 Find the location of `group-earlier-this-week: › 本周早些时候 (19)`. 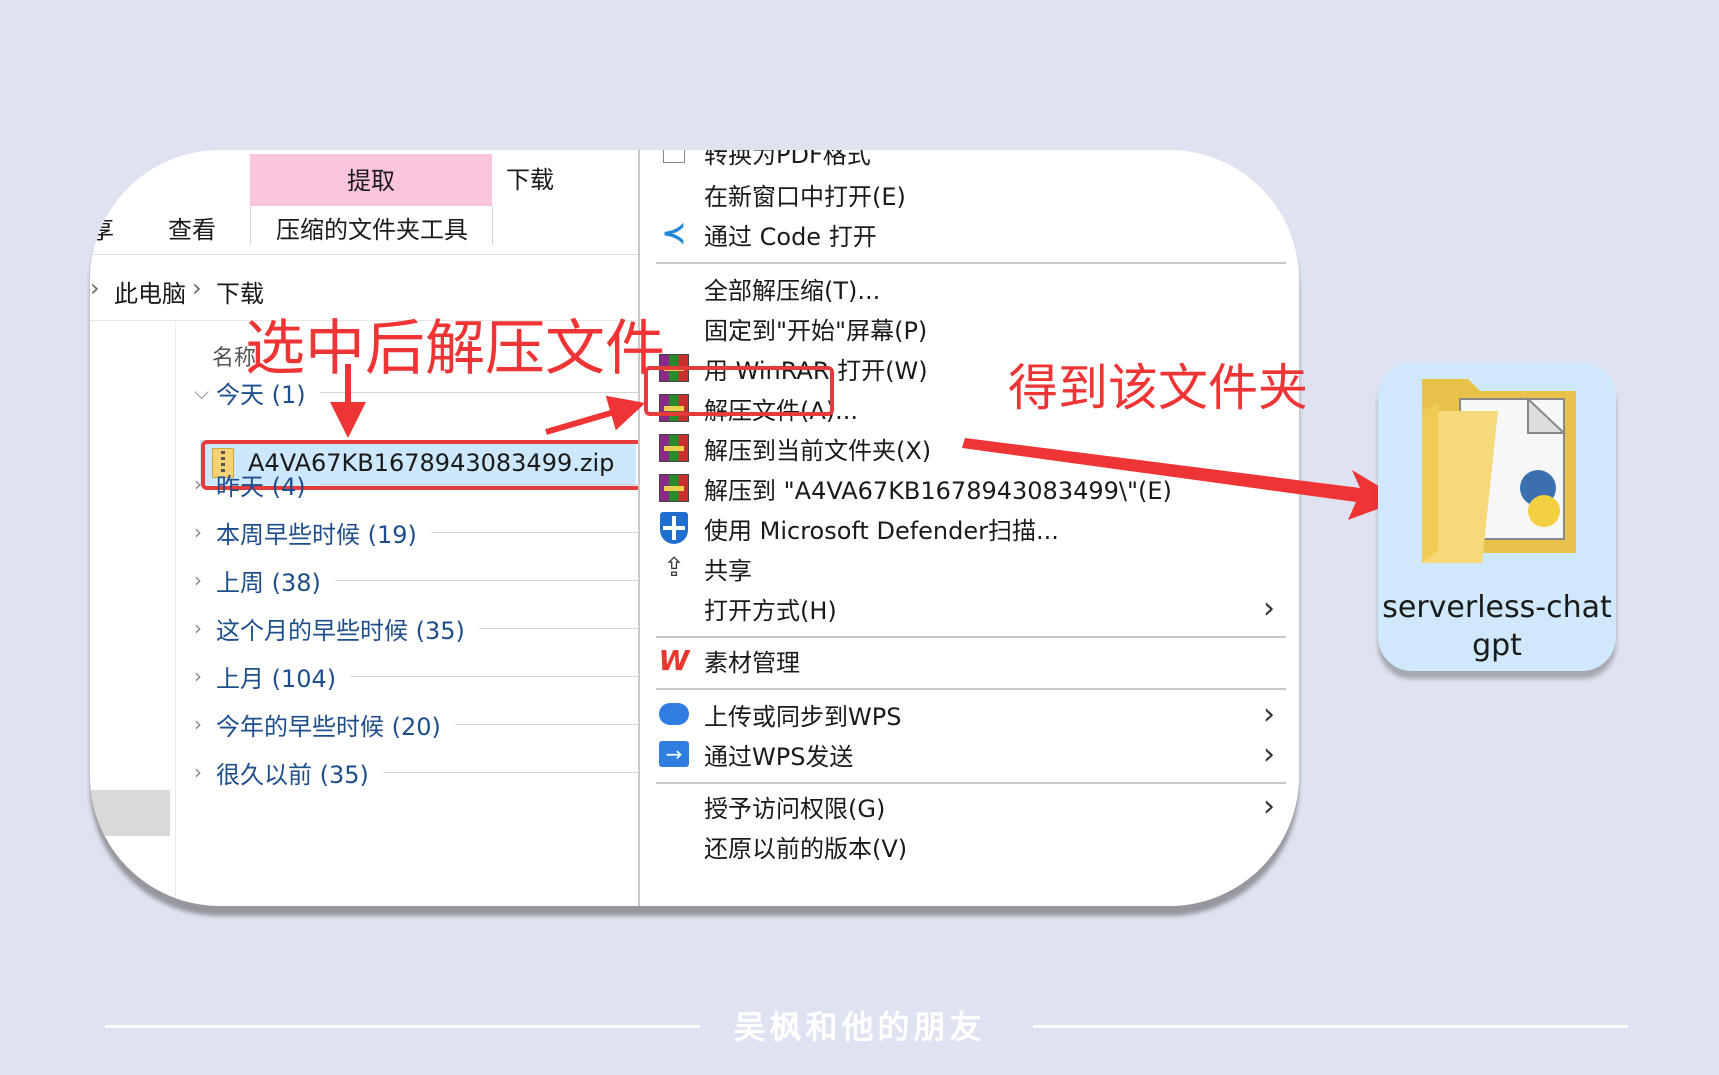

group-earlier-this-week: › 本周早些时候 (19) is located at coordinates (416, 532).